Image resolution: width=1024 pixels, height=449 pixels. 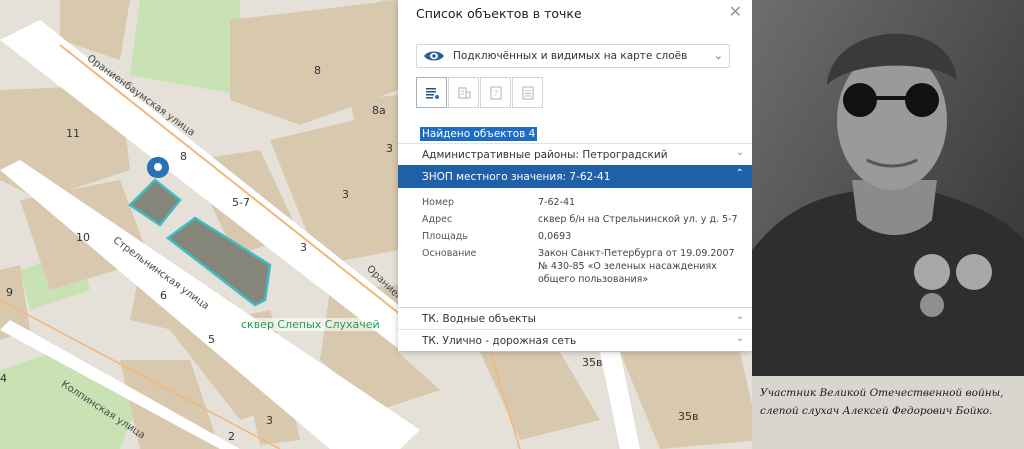 I want to click on view-toolbar: ?, so click(x=480, y=92).